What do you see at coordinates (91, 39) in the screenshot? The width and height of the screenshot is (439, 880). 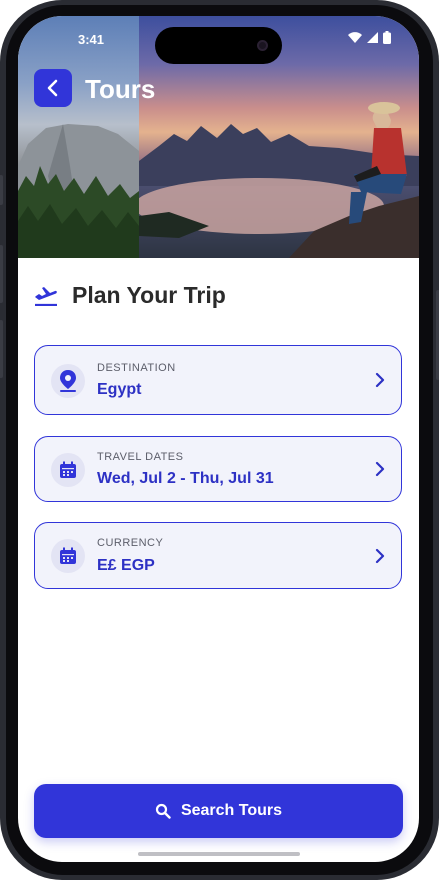 I see `status-time: 3:41` at bounding box center [91, 39].